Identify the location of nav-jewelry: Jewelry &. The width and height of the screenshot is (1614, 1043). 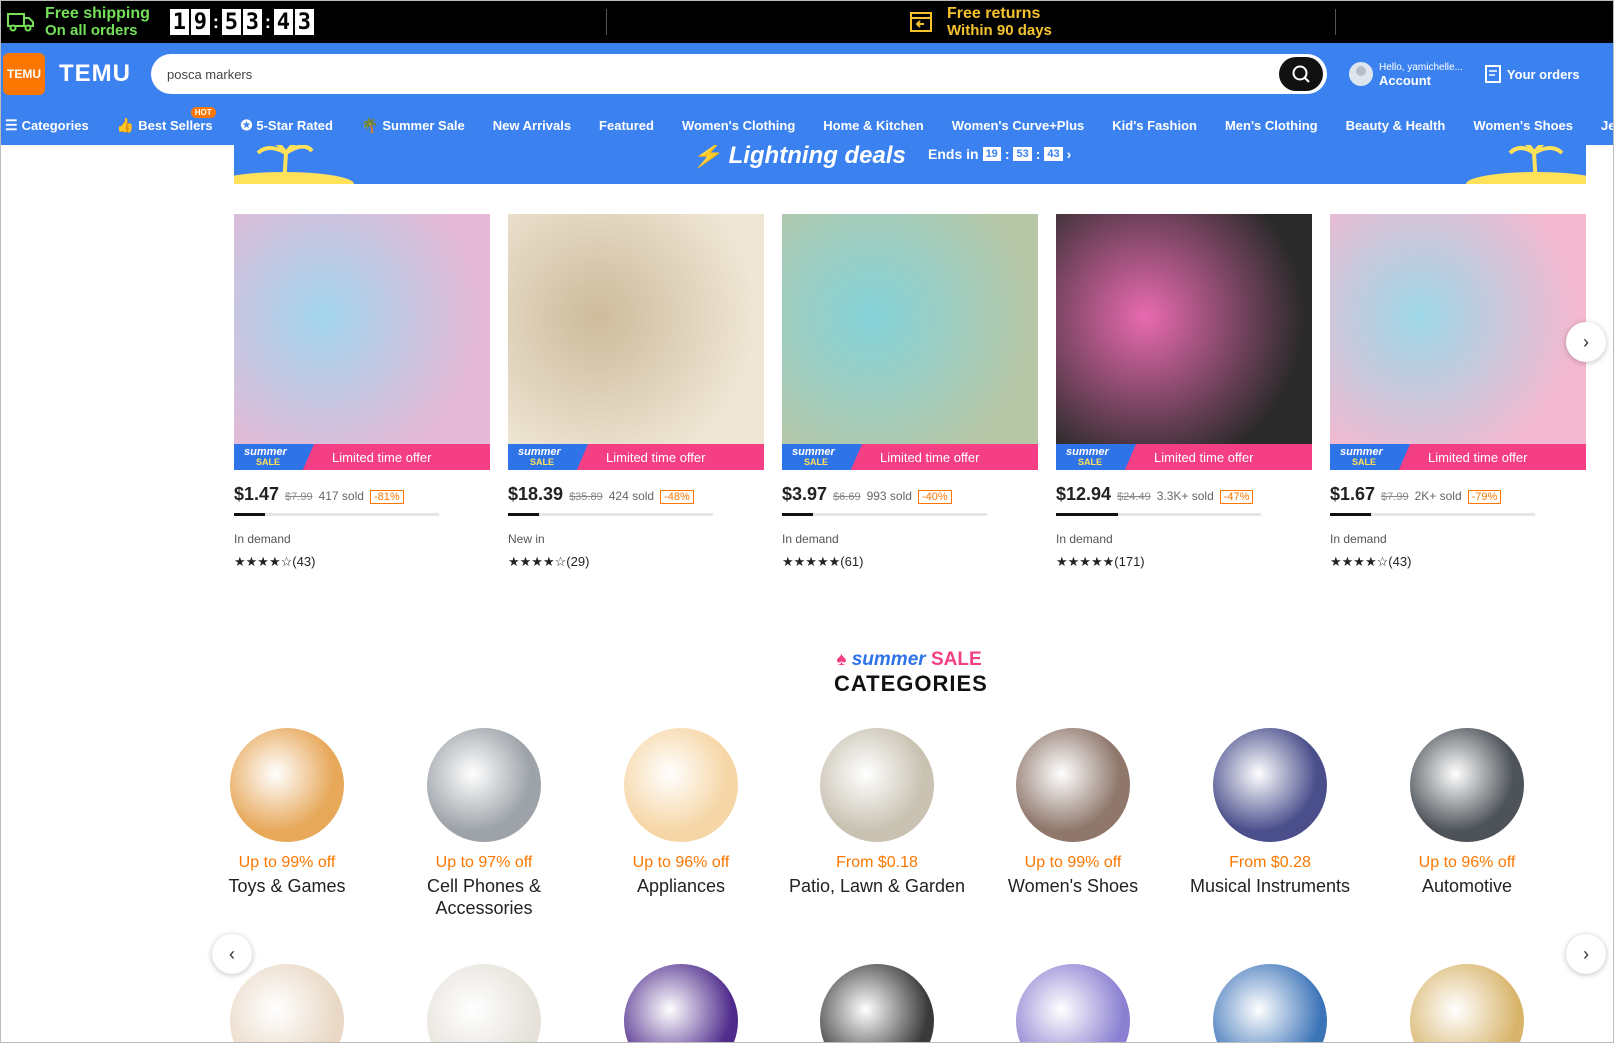
(1600, 125).